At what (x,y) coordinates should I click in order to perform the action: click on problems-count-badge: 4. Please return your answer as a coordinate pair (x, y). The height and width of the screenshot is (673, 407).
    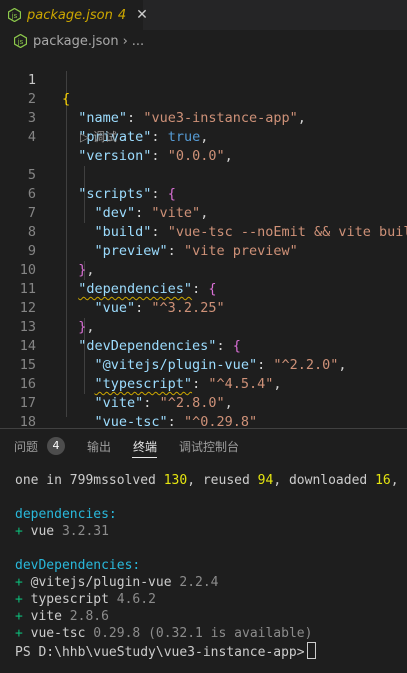
    Looking at the image, I should click on (56, 446).